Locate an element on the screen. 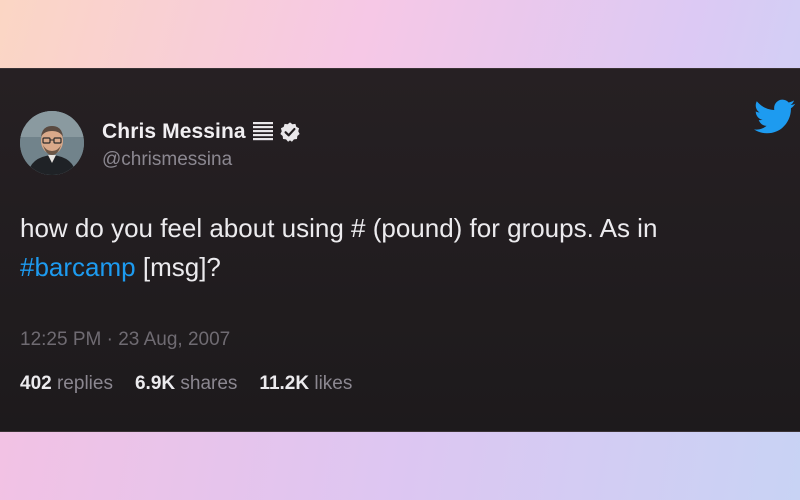 This screenshot has height=500, width=800. author-name-row: Chris Messina is located at coordinates (201, 132).